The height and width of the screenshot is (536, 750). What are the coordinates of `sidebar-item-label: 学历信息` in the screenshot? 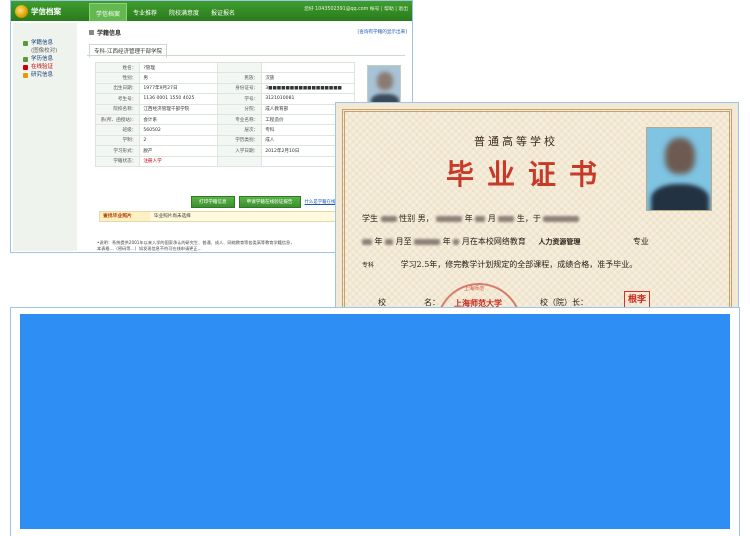 It's located at (42, 59).